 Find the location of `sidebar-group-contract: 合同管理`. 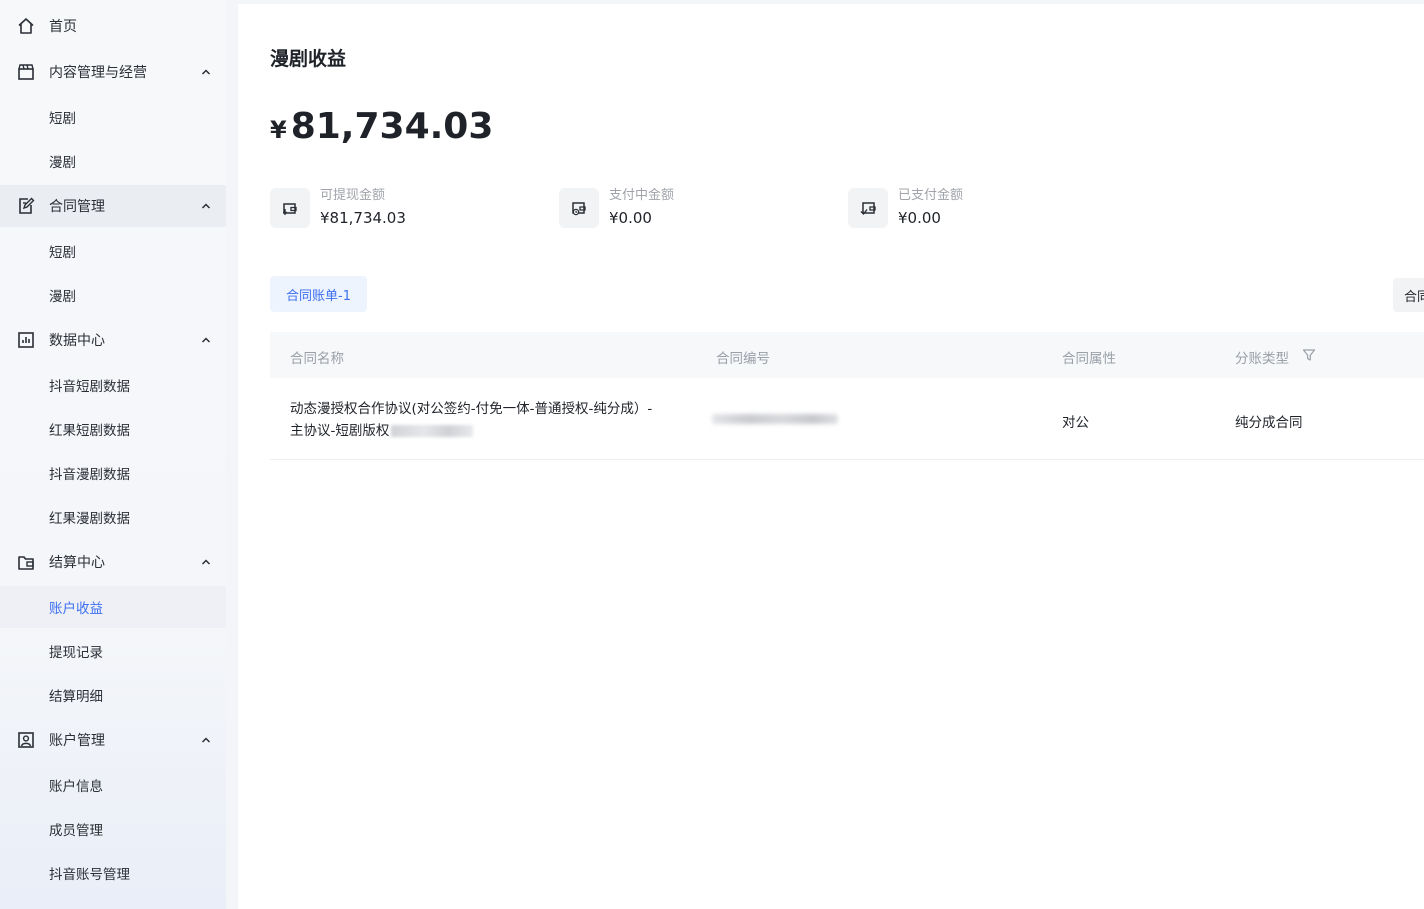

sidebar-group-contract: 合同管理 is located at coordinates (113, 206).